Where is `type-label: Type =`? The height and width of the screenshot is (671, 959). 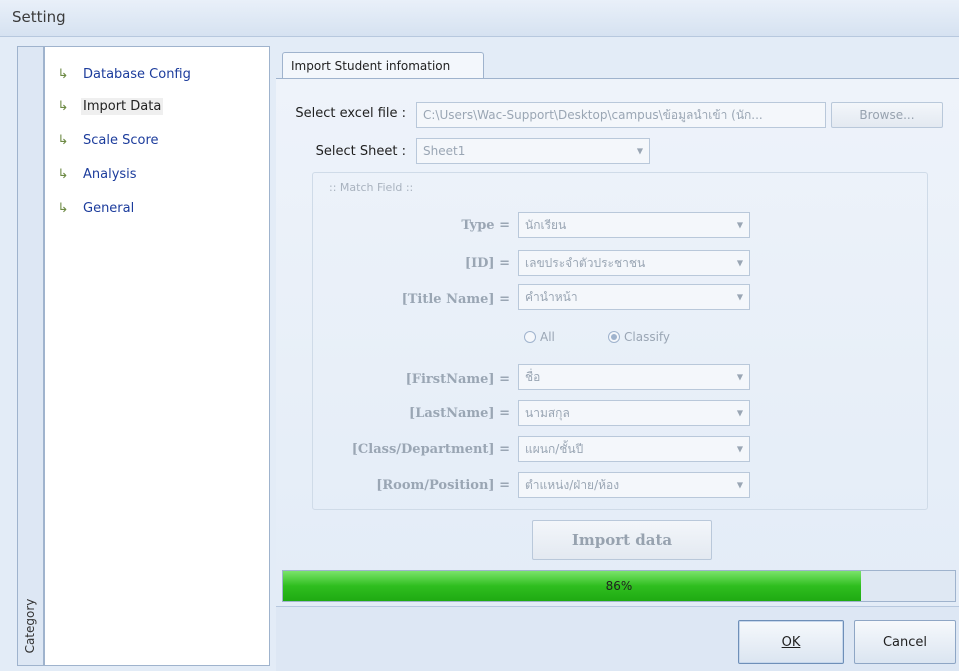 type-label: Type = is located at coordinates (485, 225).